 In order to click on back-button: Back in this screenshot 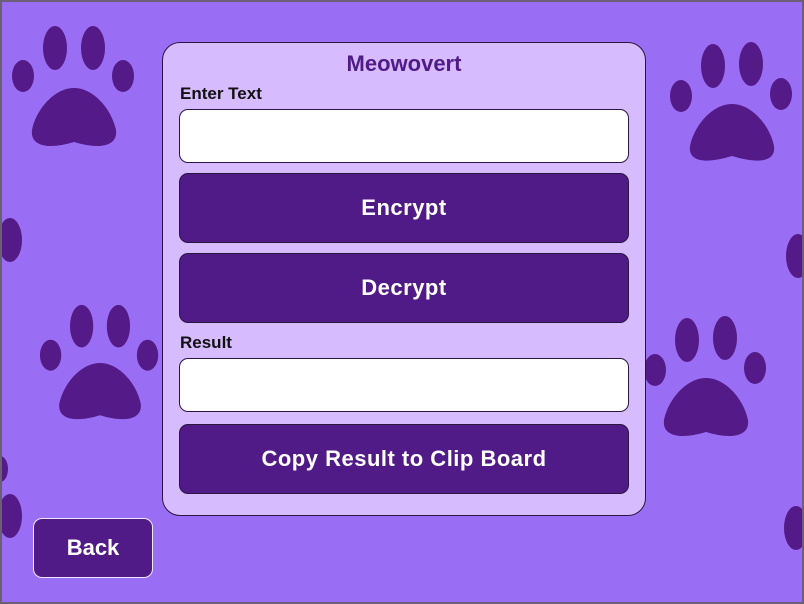, I will do `click(93, 548)`.